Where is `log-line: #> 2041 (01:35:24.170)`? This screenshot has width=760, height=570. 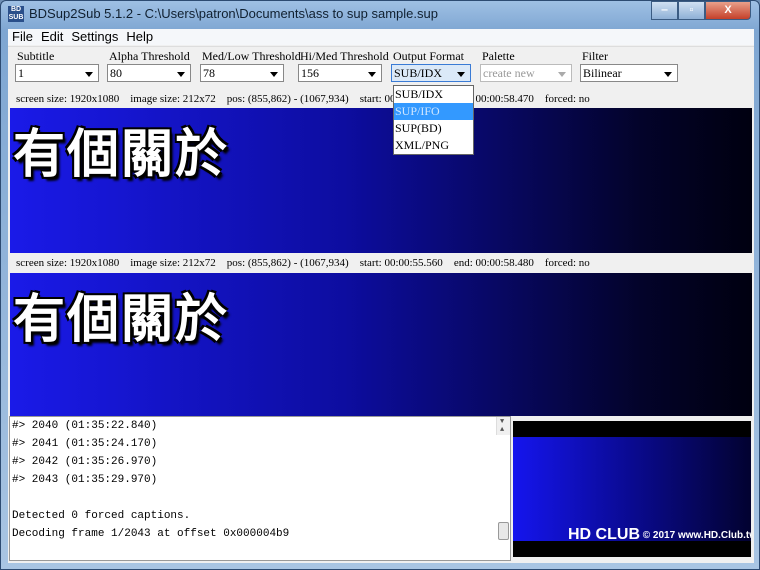
log-line: #> 2041 (01:35:24.170) is located at coordinates (85, 444).